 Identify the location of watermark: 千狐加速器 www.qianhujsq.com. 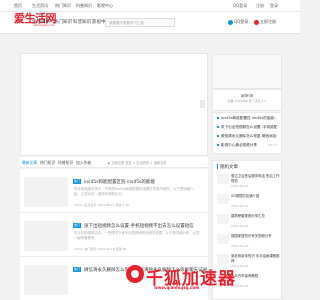
(196, 277).